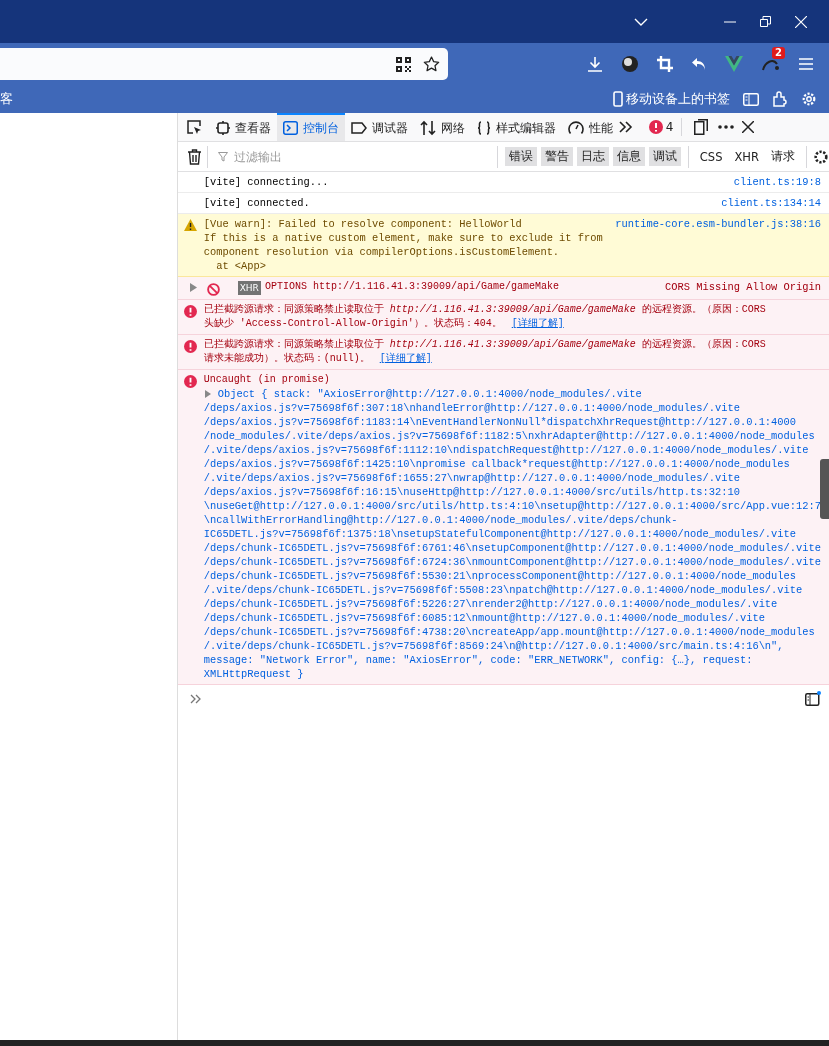  What do you see at coordinates (257, 203) in the screenshot?
I see `message-text: [vite] connected.` at bounding box center [257, 203].